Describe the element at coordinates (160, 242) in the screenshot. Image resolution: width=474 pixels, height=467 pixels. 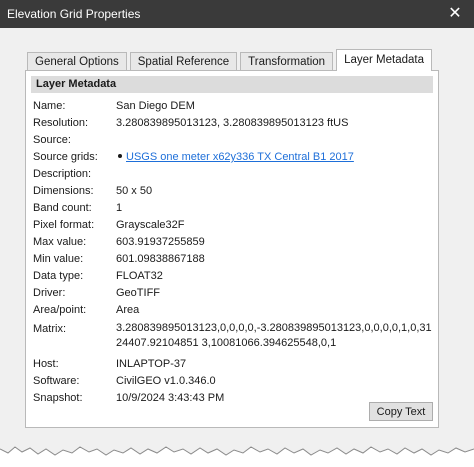
I see `field-value: 603.91937255859` at that location.